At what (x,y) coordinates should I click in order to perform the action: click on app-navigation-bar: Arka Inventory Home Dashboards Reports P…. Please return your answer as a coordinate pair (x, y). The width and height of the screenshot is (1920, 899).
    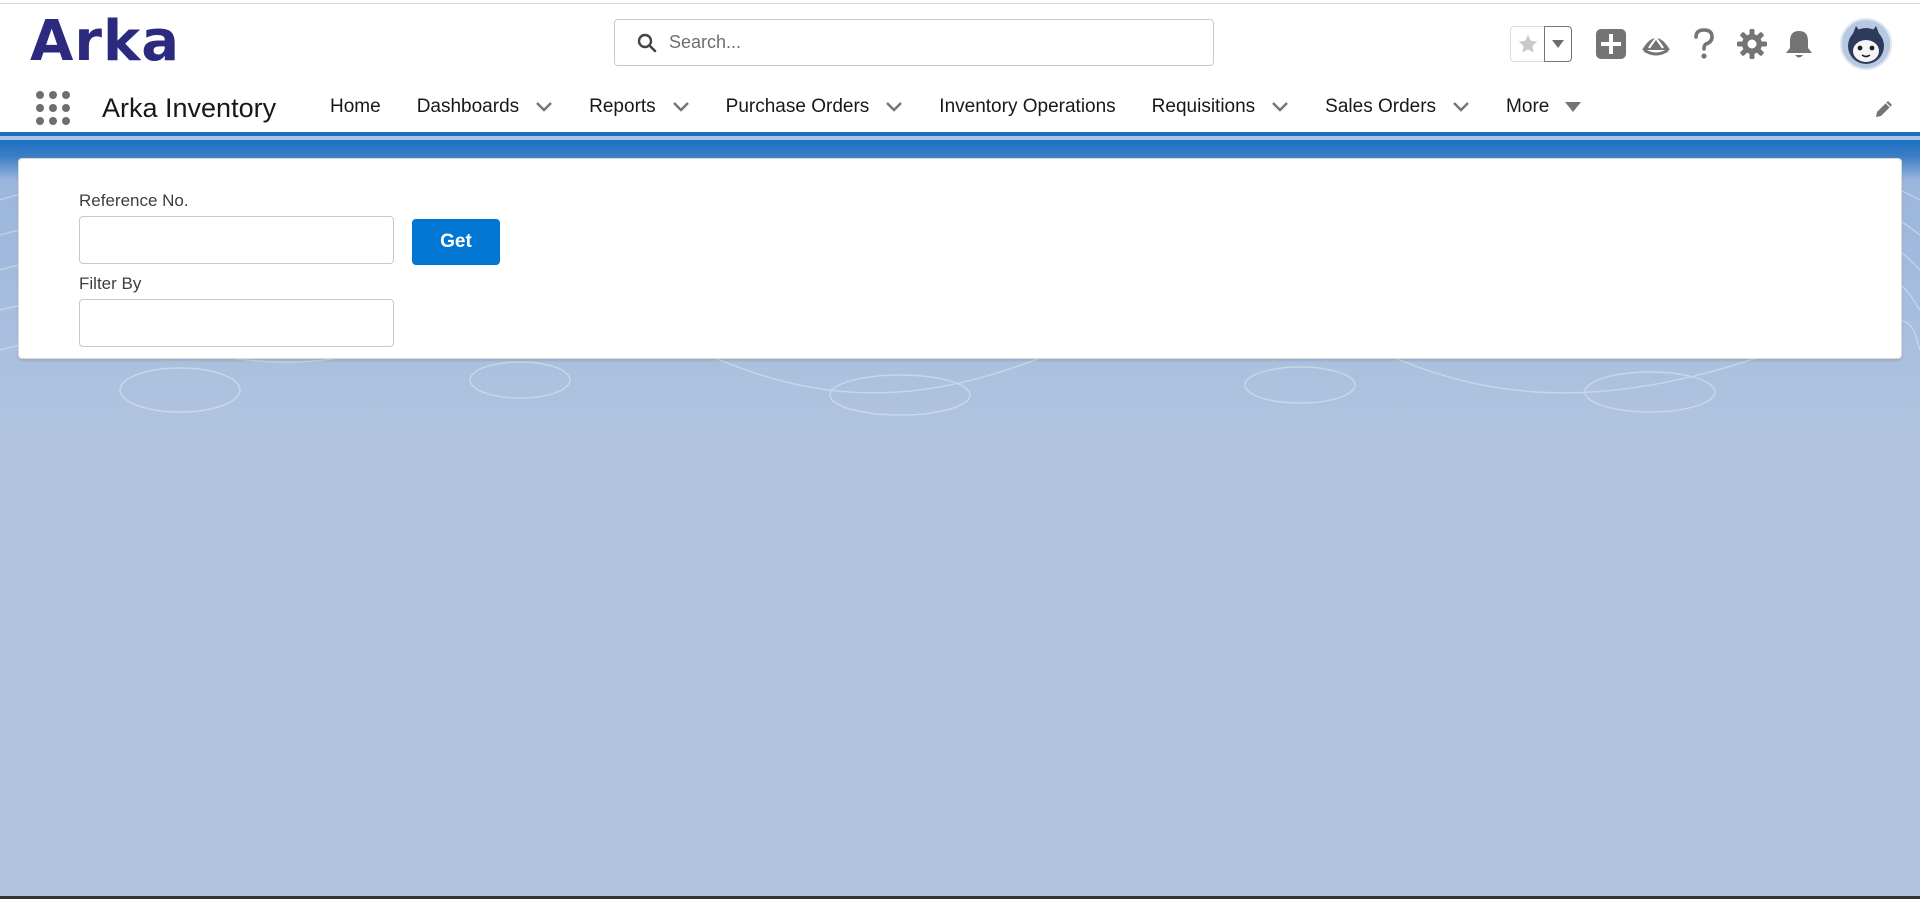
    Looking at the image, I should click on (960, 109).